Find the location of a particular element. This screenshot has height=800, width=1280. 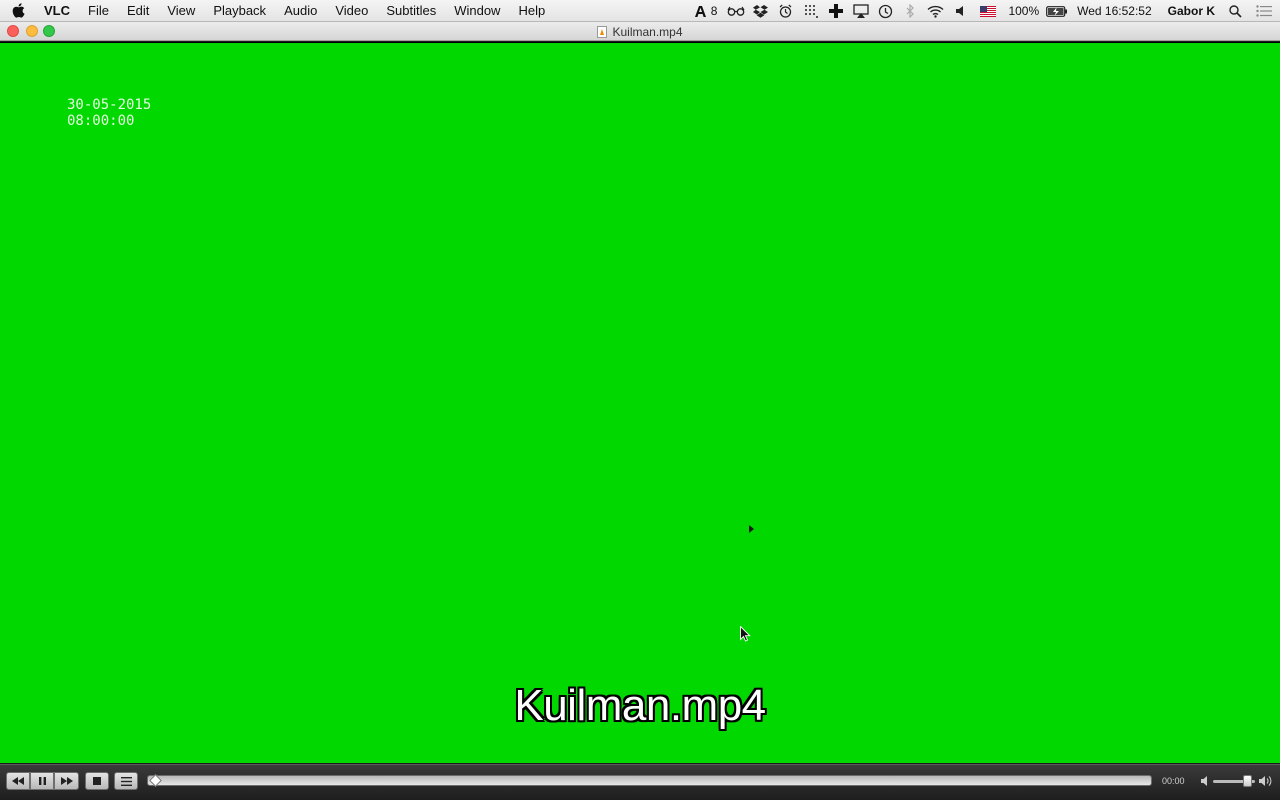

adobe-count: 8 is located at coordinates (717, 11).